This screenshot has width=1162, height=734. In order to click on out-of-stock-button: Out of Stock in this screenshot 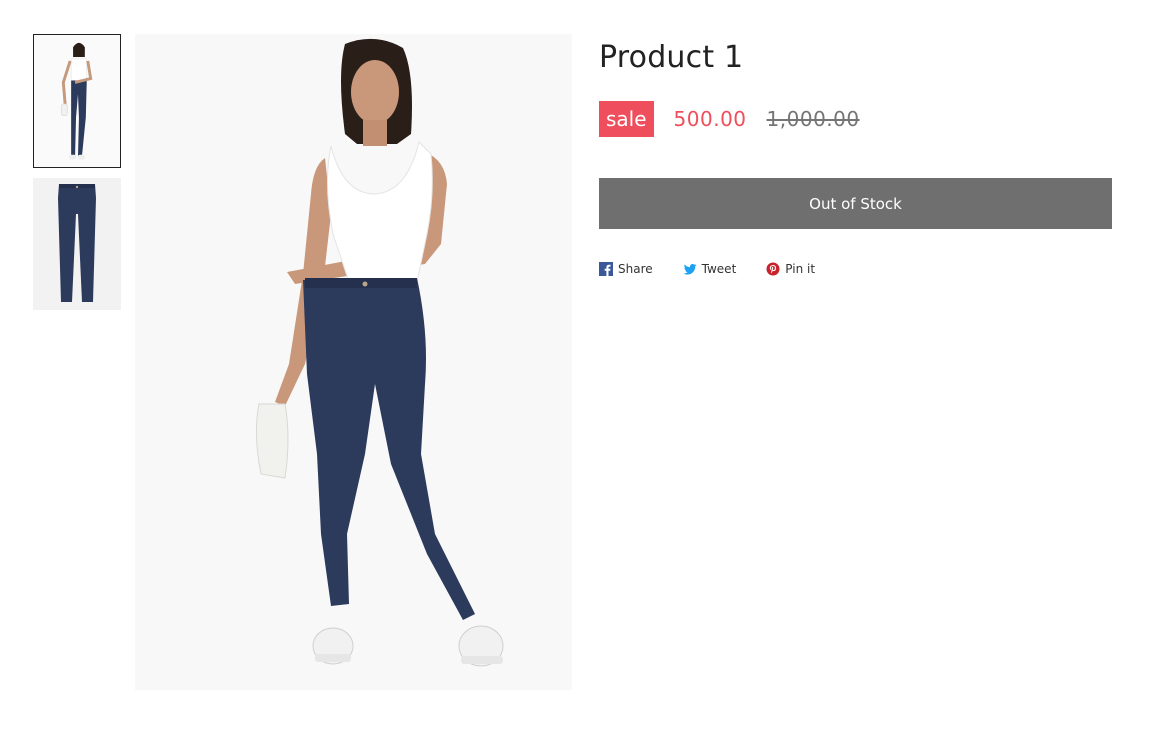, I will do `click(855, 203)`.